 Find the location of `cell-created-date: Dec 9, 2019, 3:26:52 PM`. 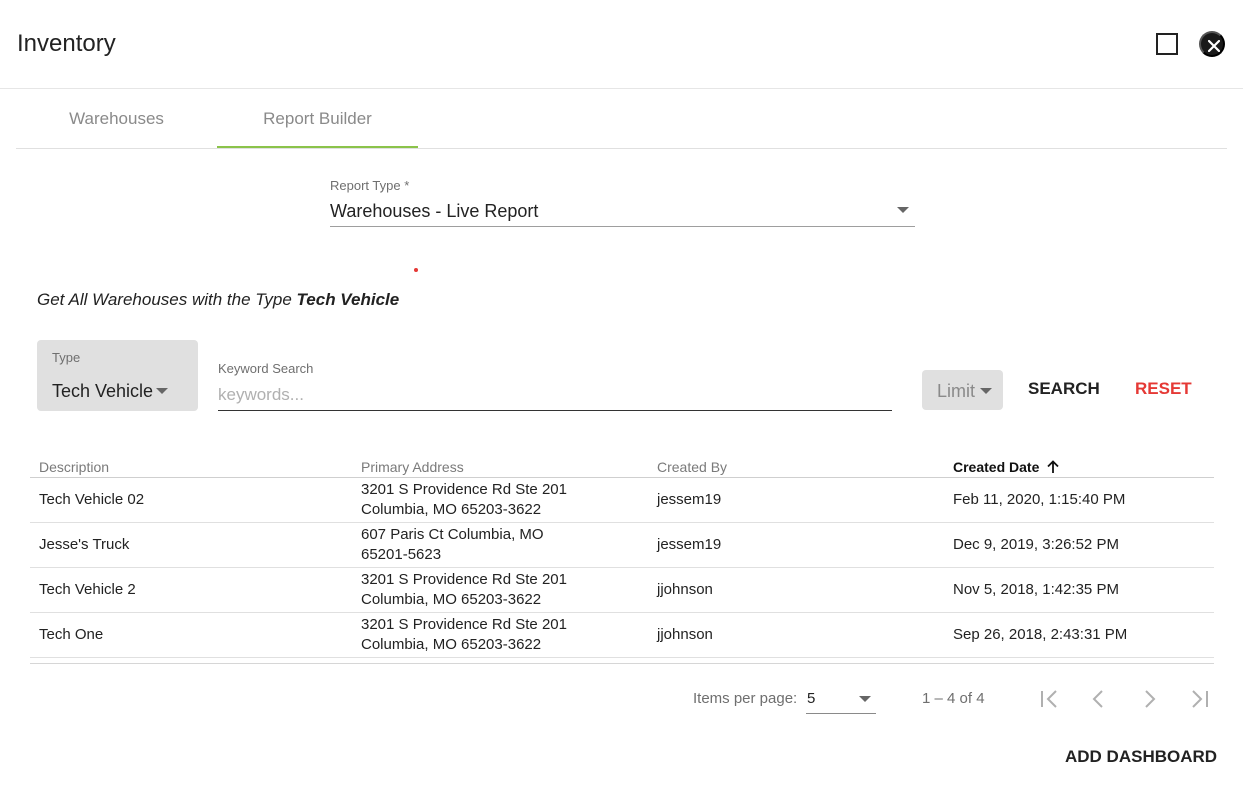

cell-created-date: Dec 9, 2019, 3:26:52 PM is located at coordinates (1036, 544).